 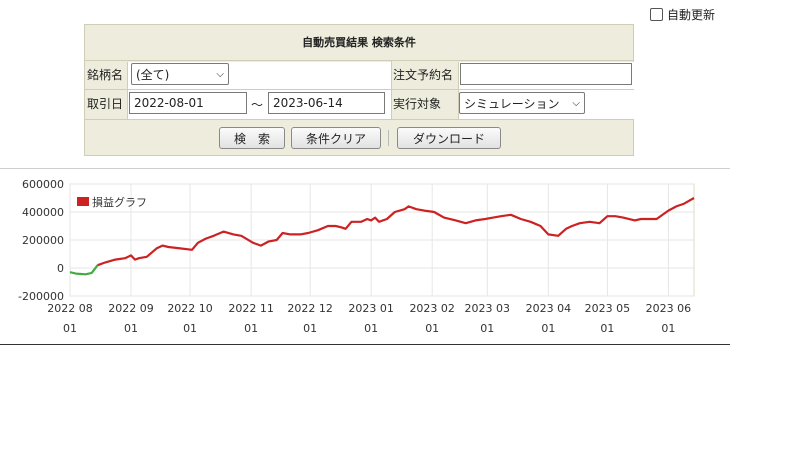 I want to click on x-tick-label: 2022 12, so click(x=310, y=308).